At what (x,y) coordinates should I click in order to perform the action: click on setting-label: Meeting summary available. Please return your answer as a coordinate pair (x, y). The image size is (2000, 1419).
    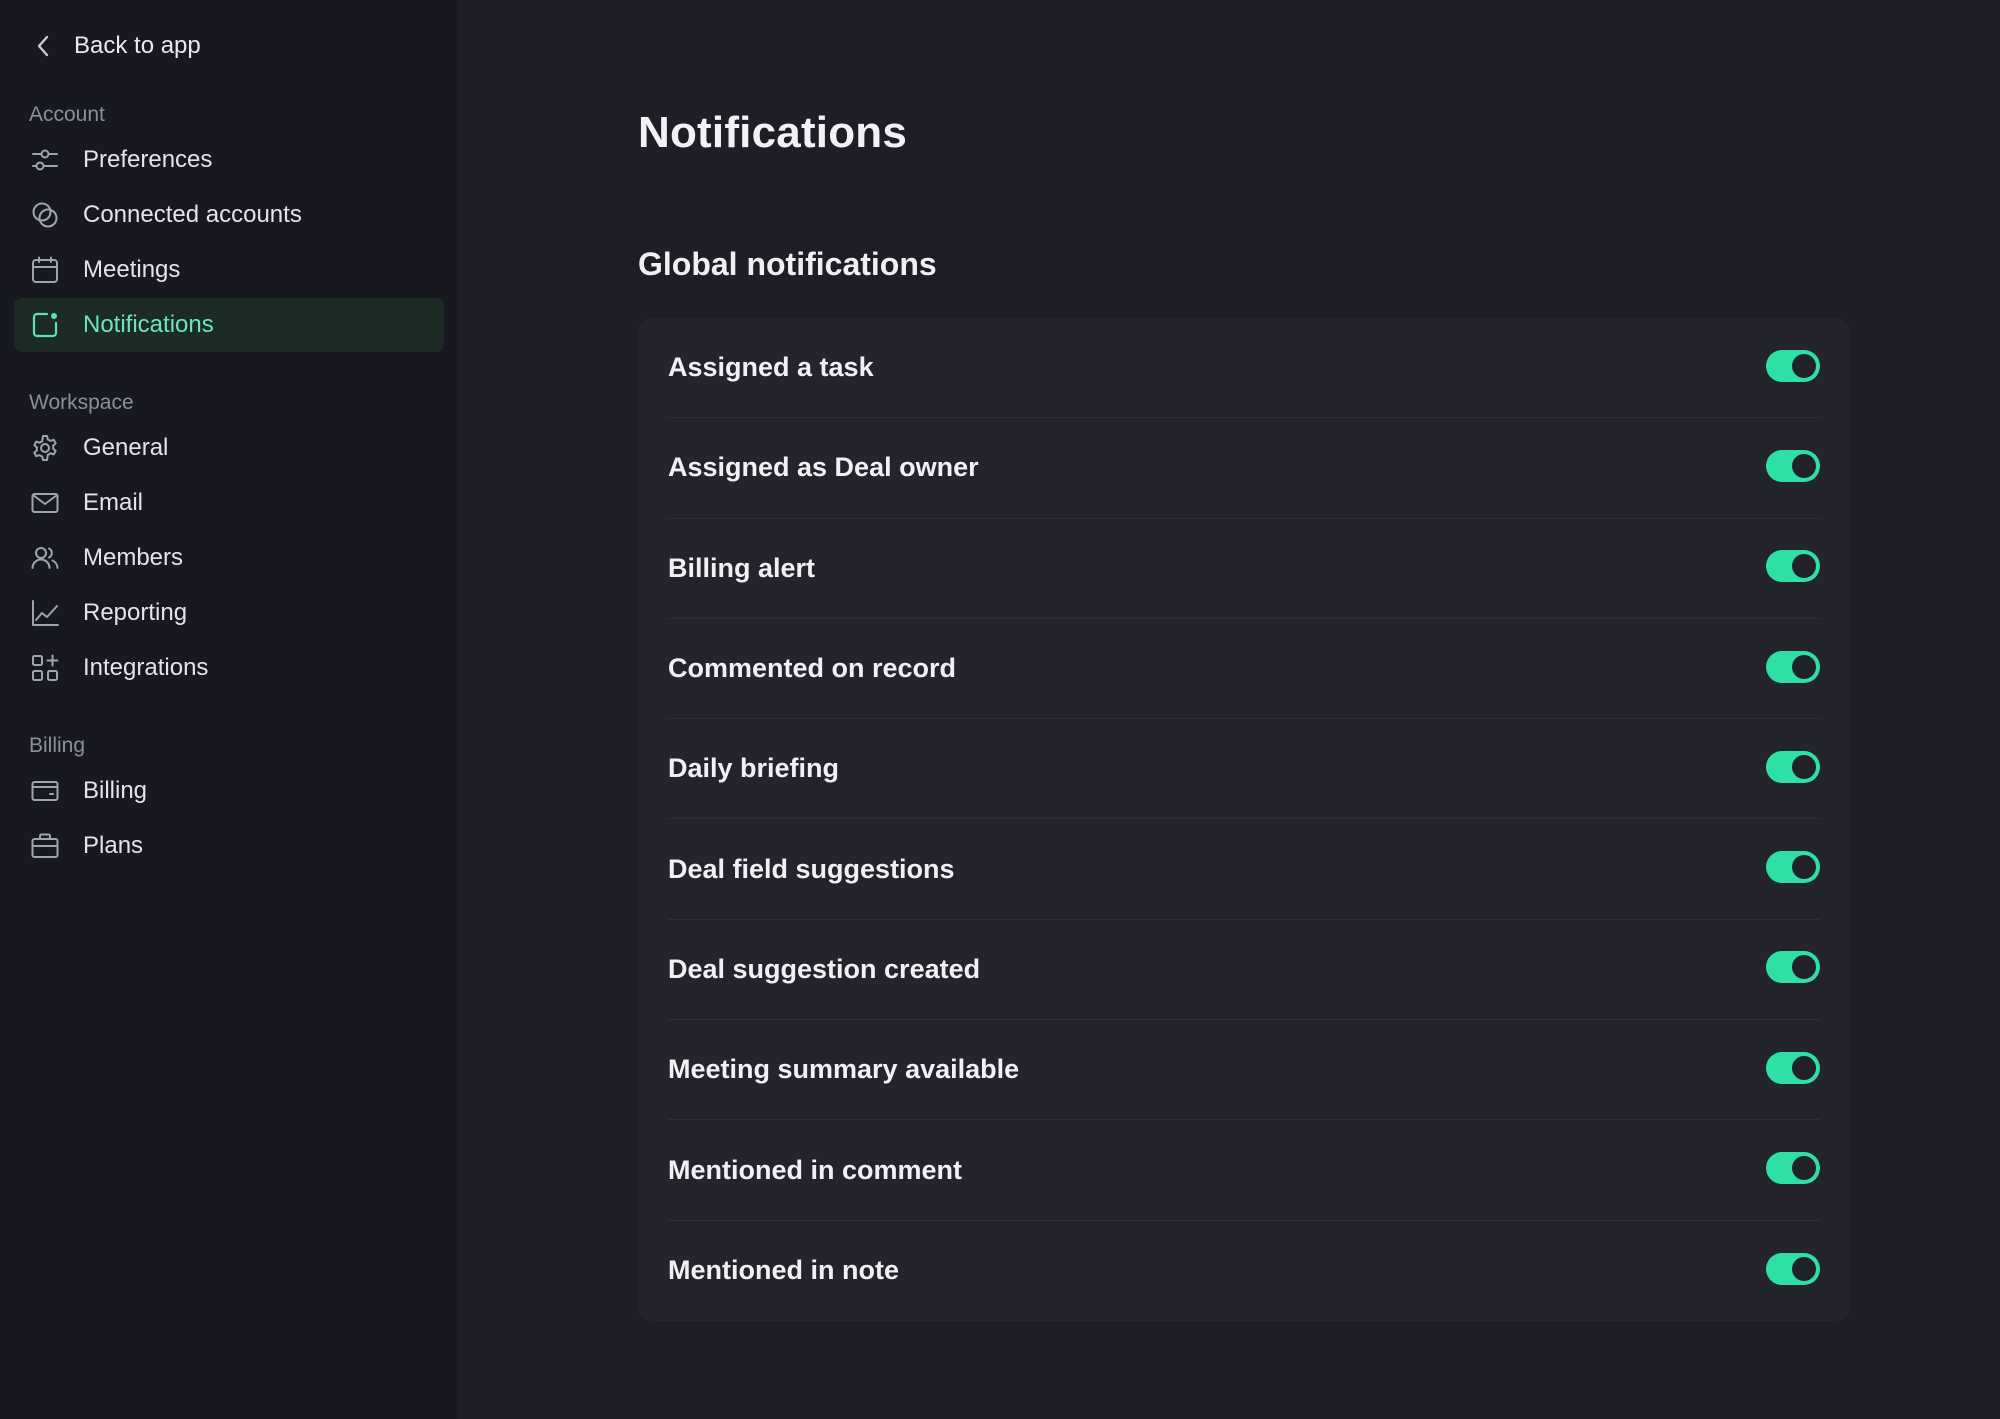
    Looking at the image, I should click on (844, 1069).